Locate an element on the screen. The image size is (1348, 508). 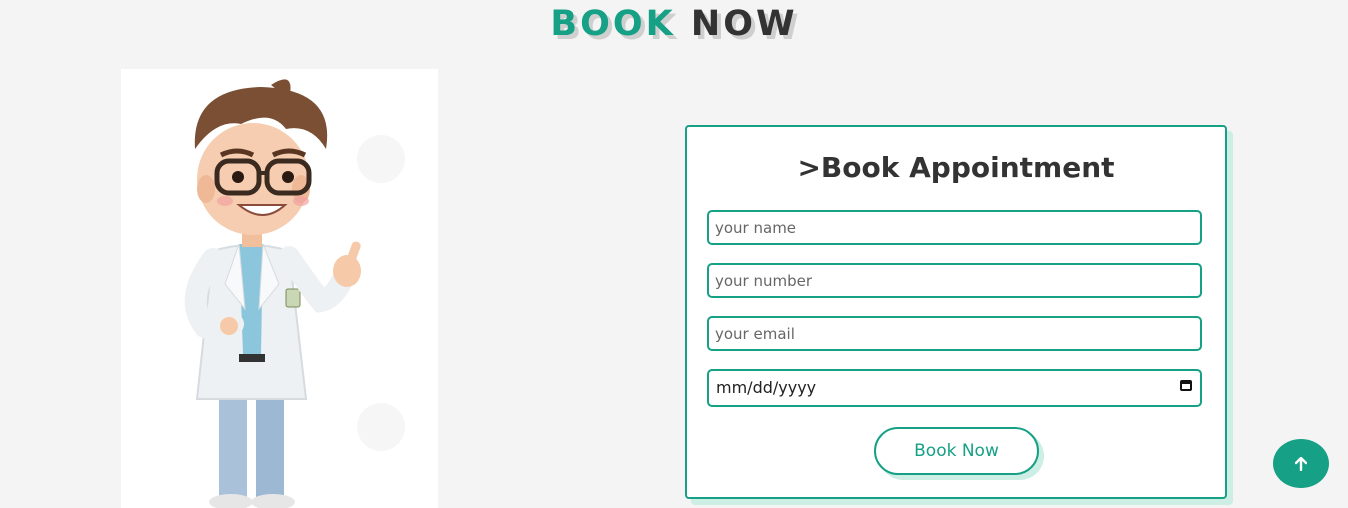
scroll-top-button is located at coordinates (1301, 463).